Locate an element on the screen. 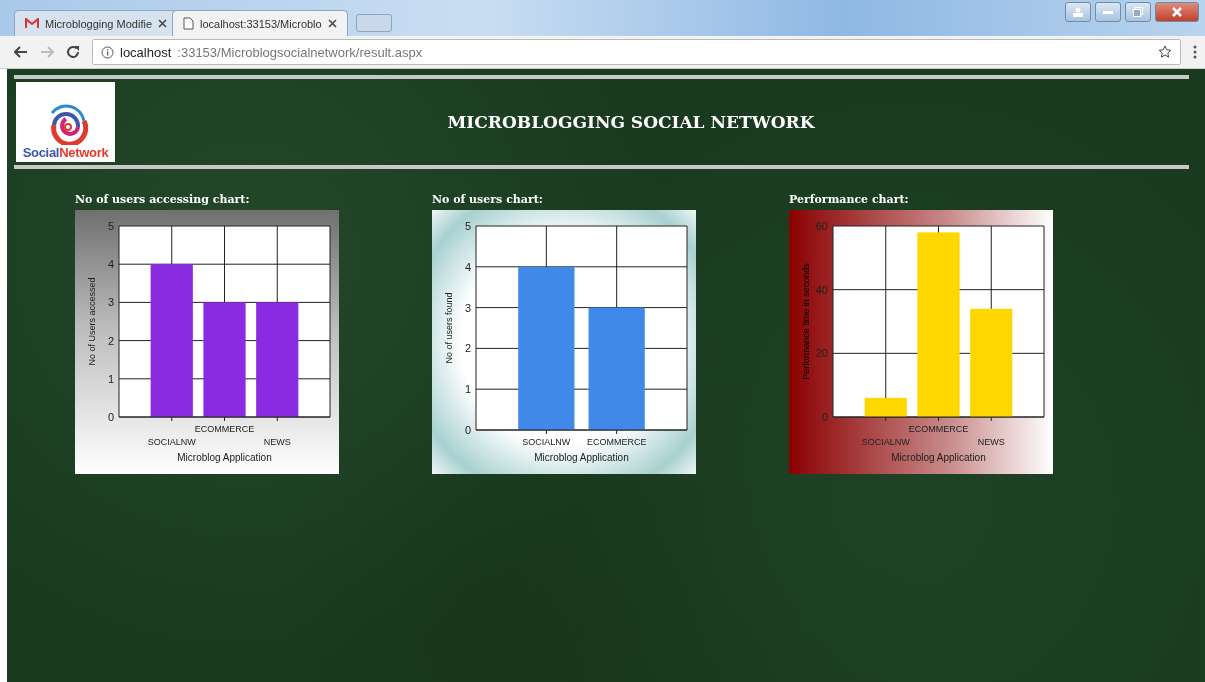 The width and height of the screenshot is (1205, 682). axis-tick-label: 40 is located at coordinates (821, 289).